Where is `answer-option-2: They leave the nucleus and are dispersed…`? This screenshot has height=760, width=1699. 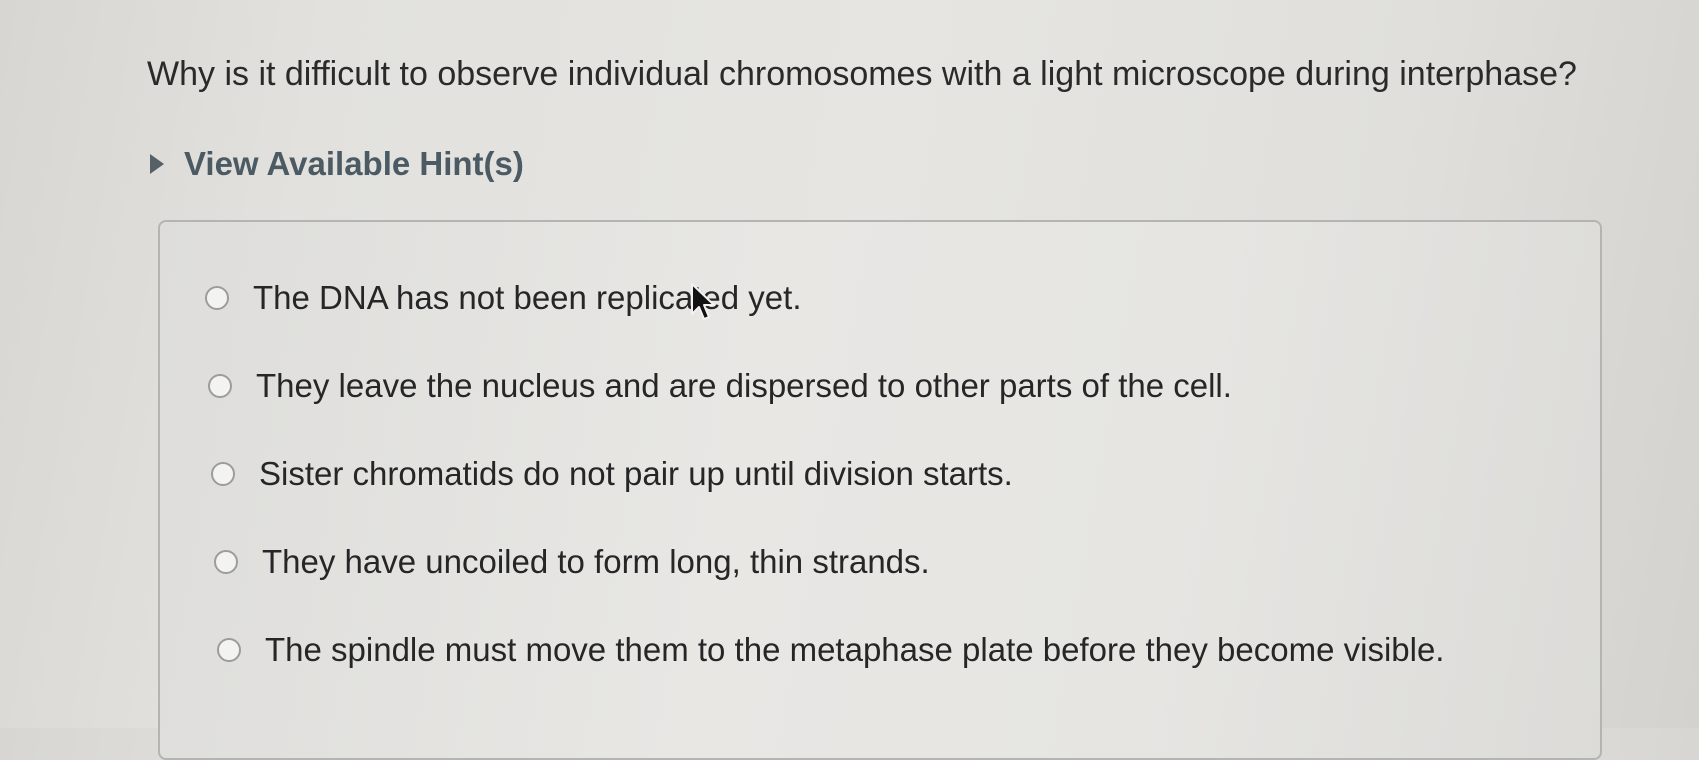
answer-option-2: They leave the nucleus and are dispersed… is located at coordinates (720, 386).